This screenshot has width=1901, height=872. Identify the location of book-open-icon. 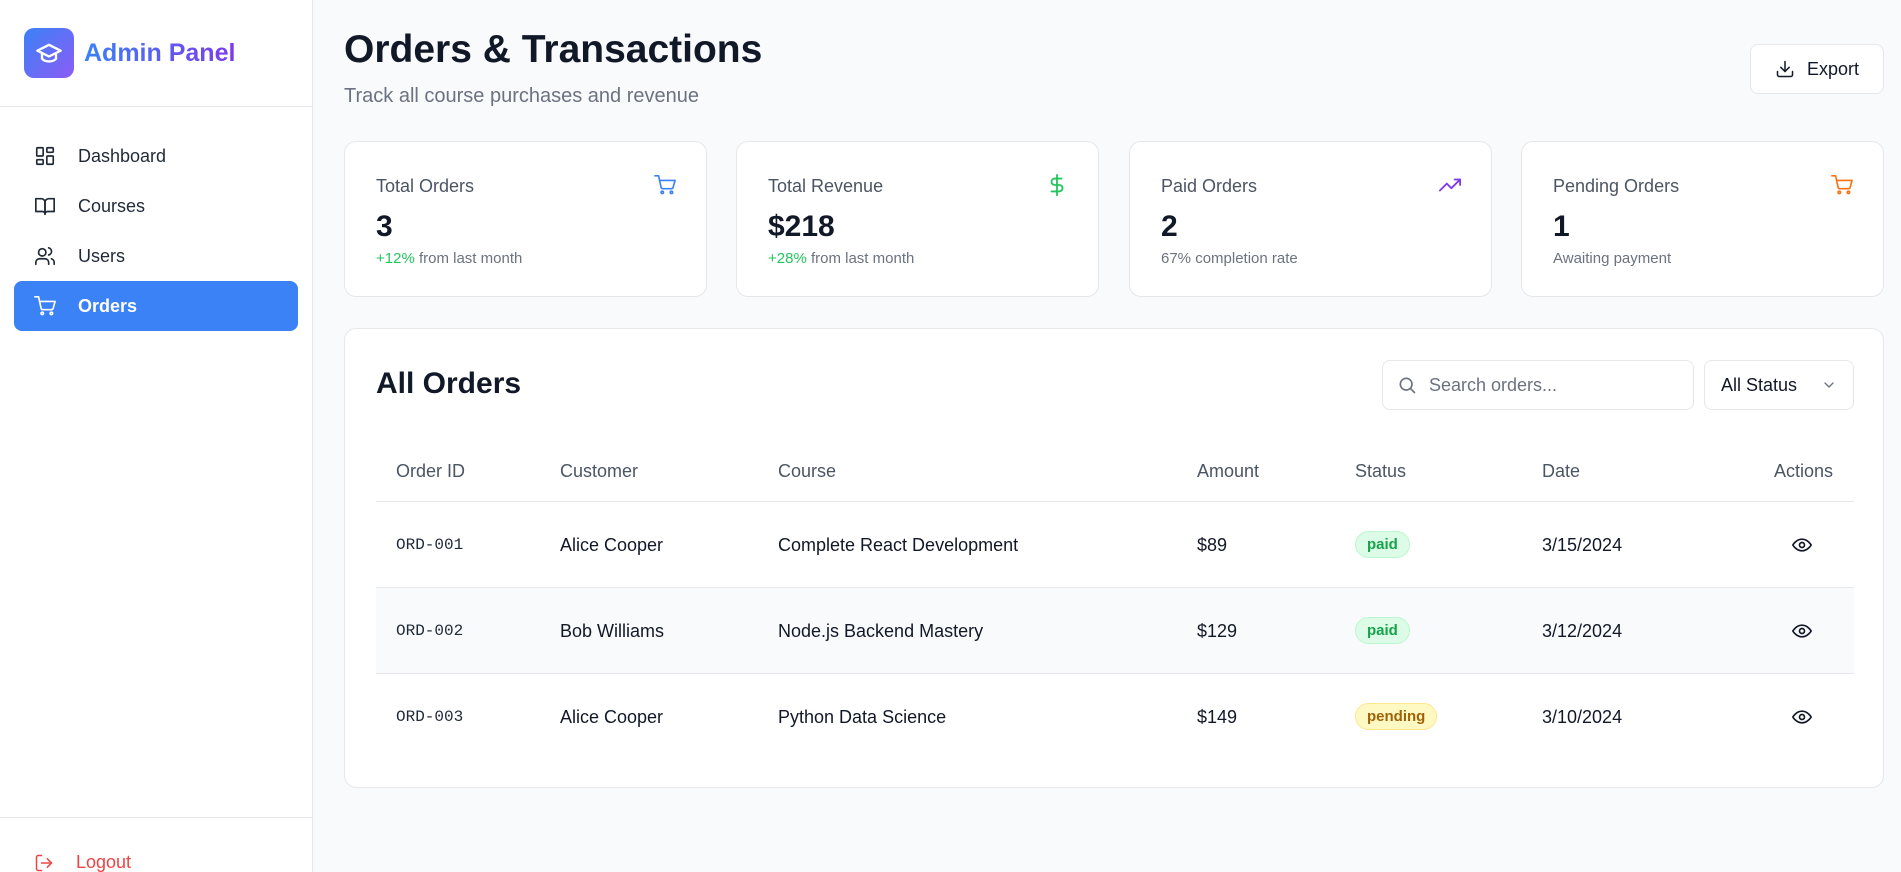
(45, 206).